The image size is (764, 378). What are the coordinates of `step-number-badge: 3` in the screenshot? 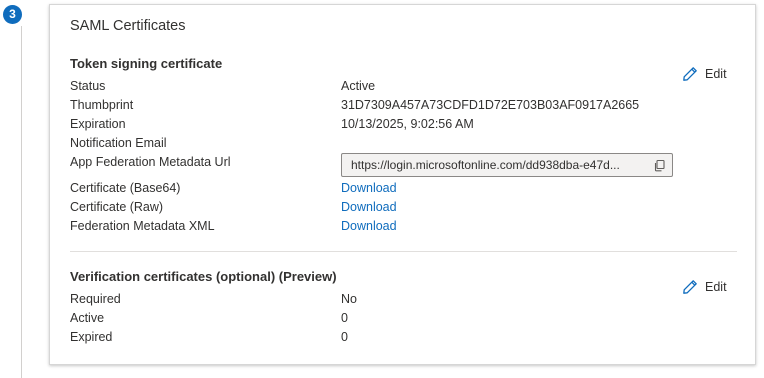 It's located at (12, 14).